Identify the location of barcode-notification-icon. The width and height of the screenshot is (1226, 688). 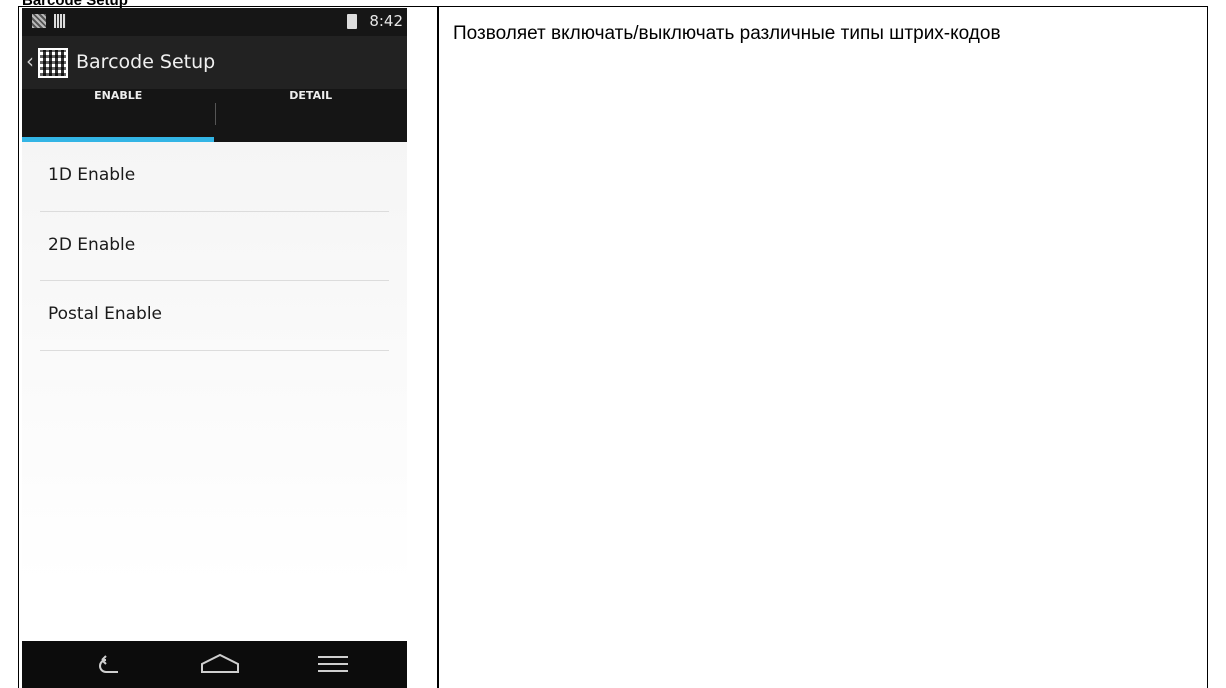
(60, 21).